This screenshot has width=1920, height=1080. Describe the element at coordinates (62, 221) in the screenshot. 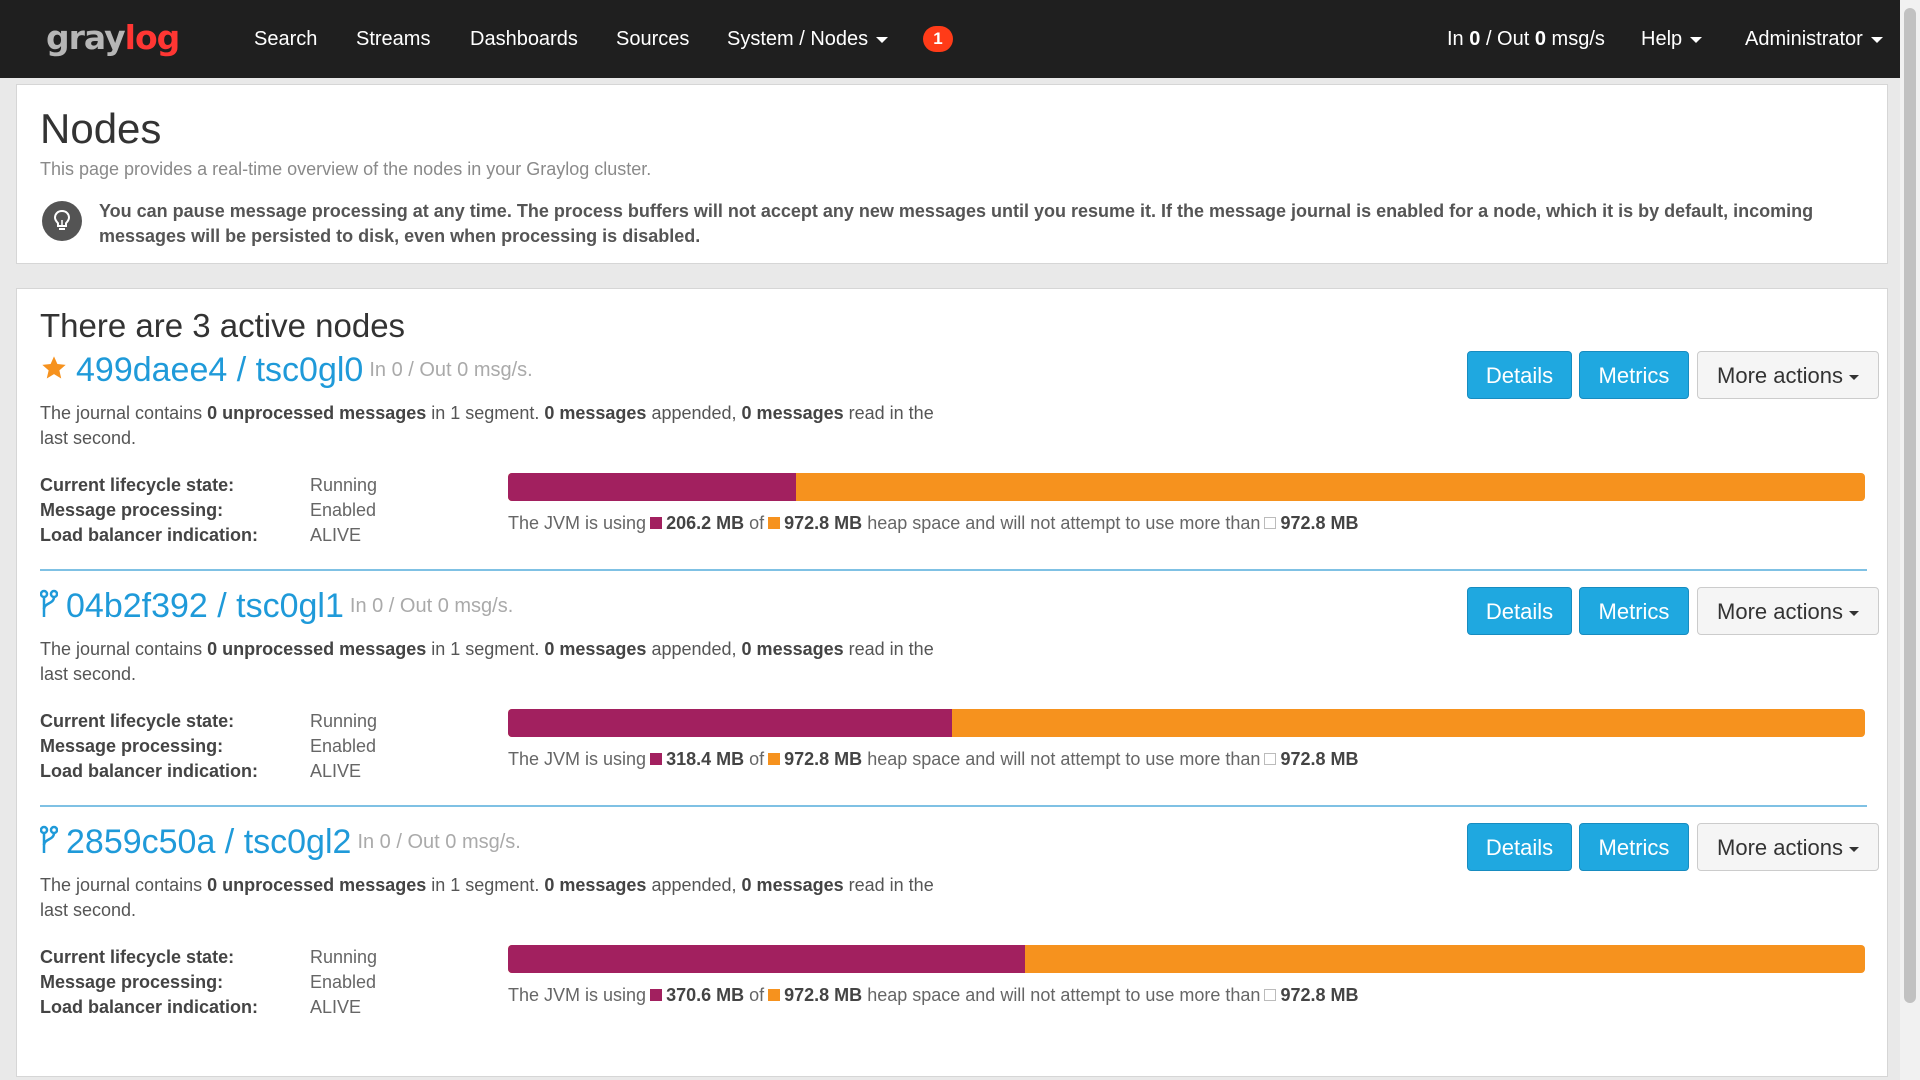

I see `lightbulb-icon` at that location.